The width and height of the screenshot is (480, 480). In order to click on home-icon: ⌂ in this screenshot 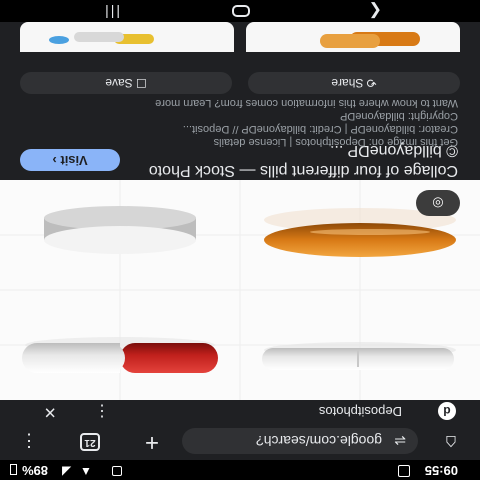, I will do `click(451, 442)`.